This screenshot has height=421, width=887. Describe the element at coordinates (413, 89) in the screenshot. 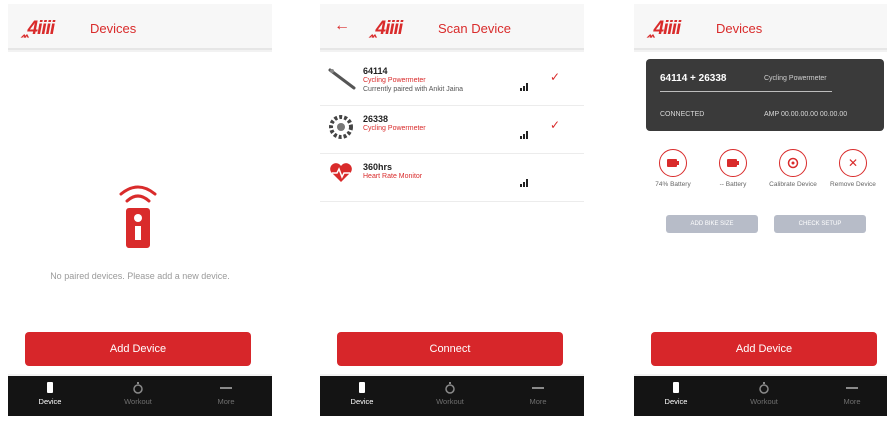

I see `device-status: Currently paired with Ankit Jaina` at that location.